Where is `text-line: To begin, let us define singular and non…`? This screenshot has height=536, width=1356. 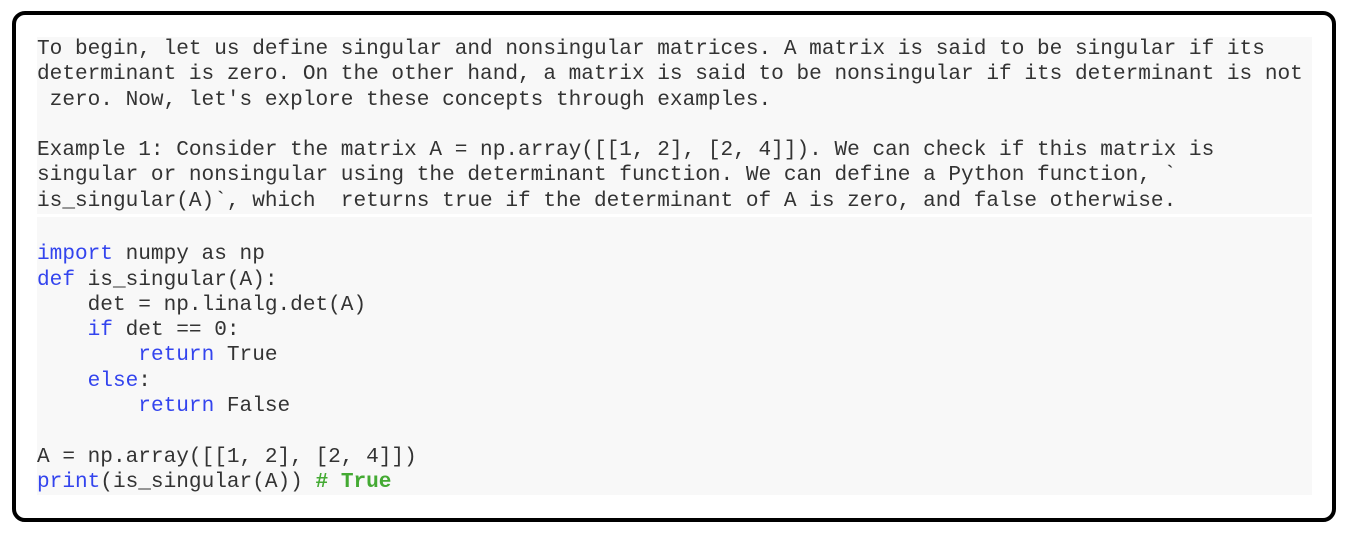
text-line: To begin, let us define singular and non… is located at coordinates (651, 49).